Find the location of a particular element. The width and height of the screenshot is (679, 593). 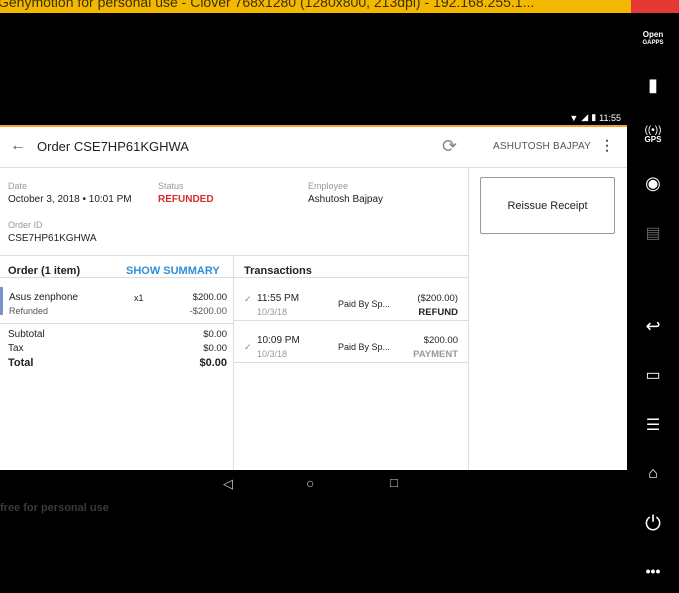

overflow-menu-icon: ⋮ is located at coordinates (607, 145).